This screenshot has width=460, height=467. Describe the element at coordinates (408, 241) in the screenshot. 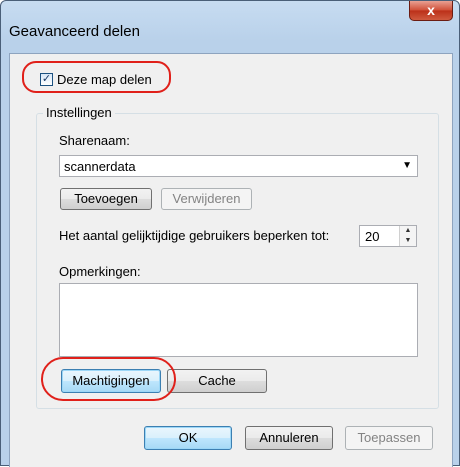

I see `spin-down-icon: ▼` at that location.